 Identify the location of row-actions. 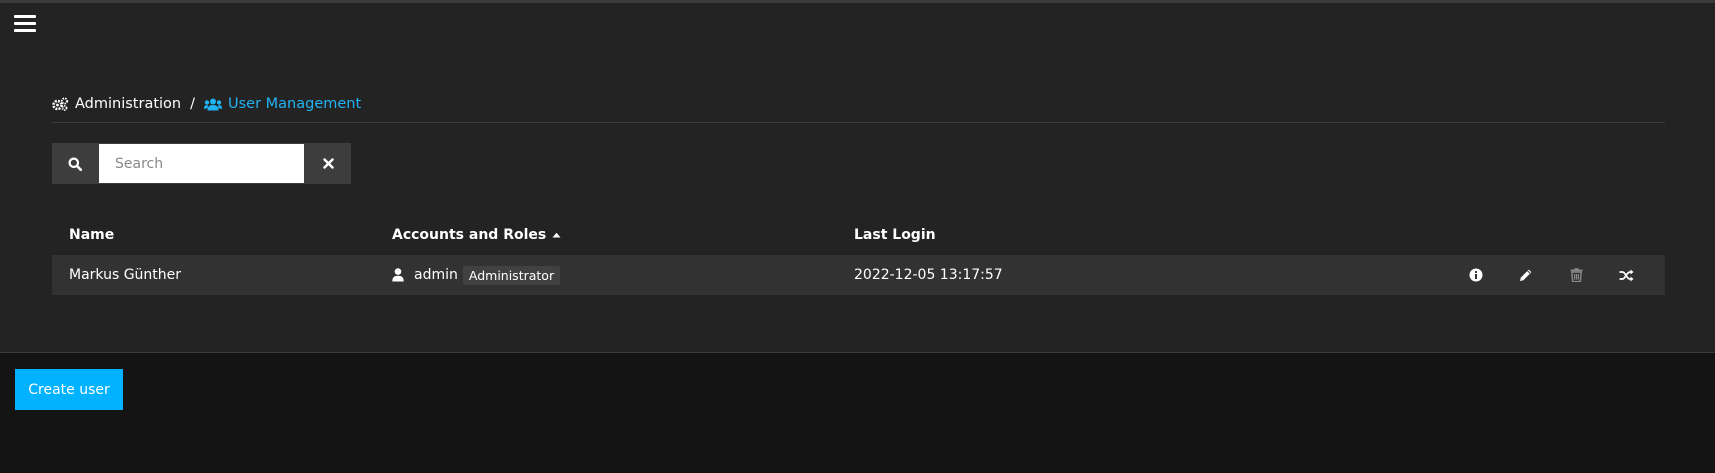
(1551, 275).